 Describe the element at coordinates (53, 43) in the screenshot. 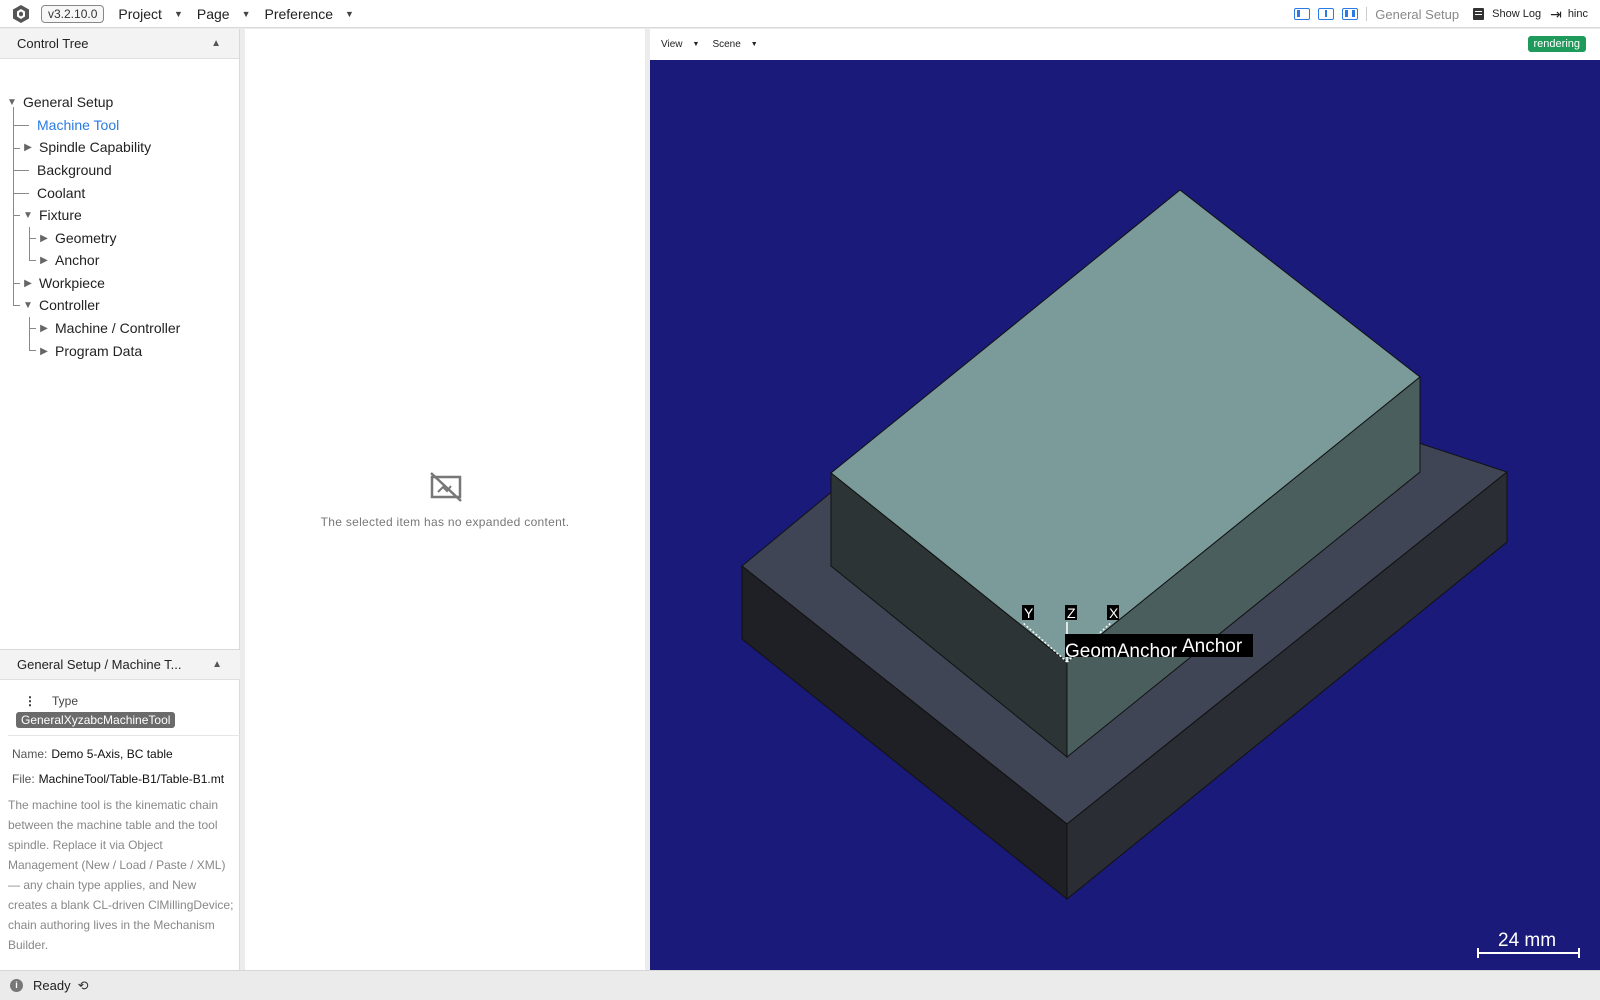

I see `control-tree-title: Control Tree` at that location.